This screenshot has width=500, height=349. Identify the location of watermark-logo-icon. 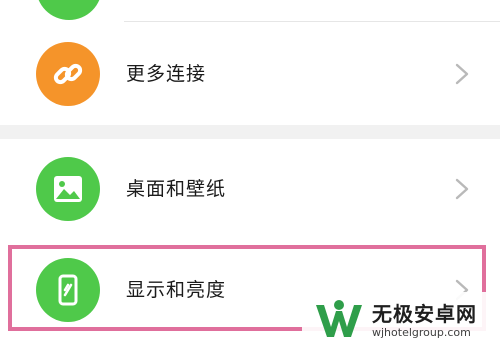
(339, 318).